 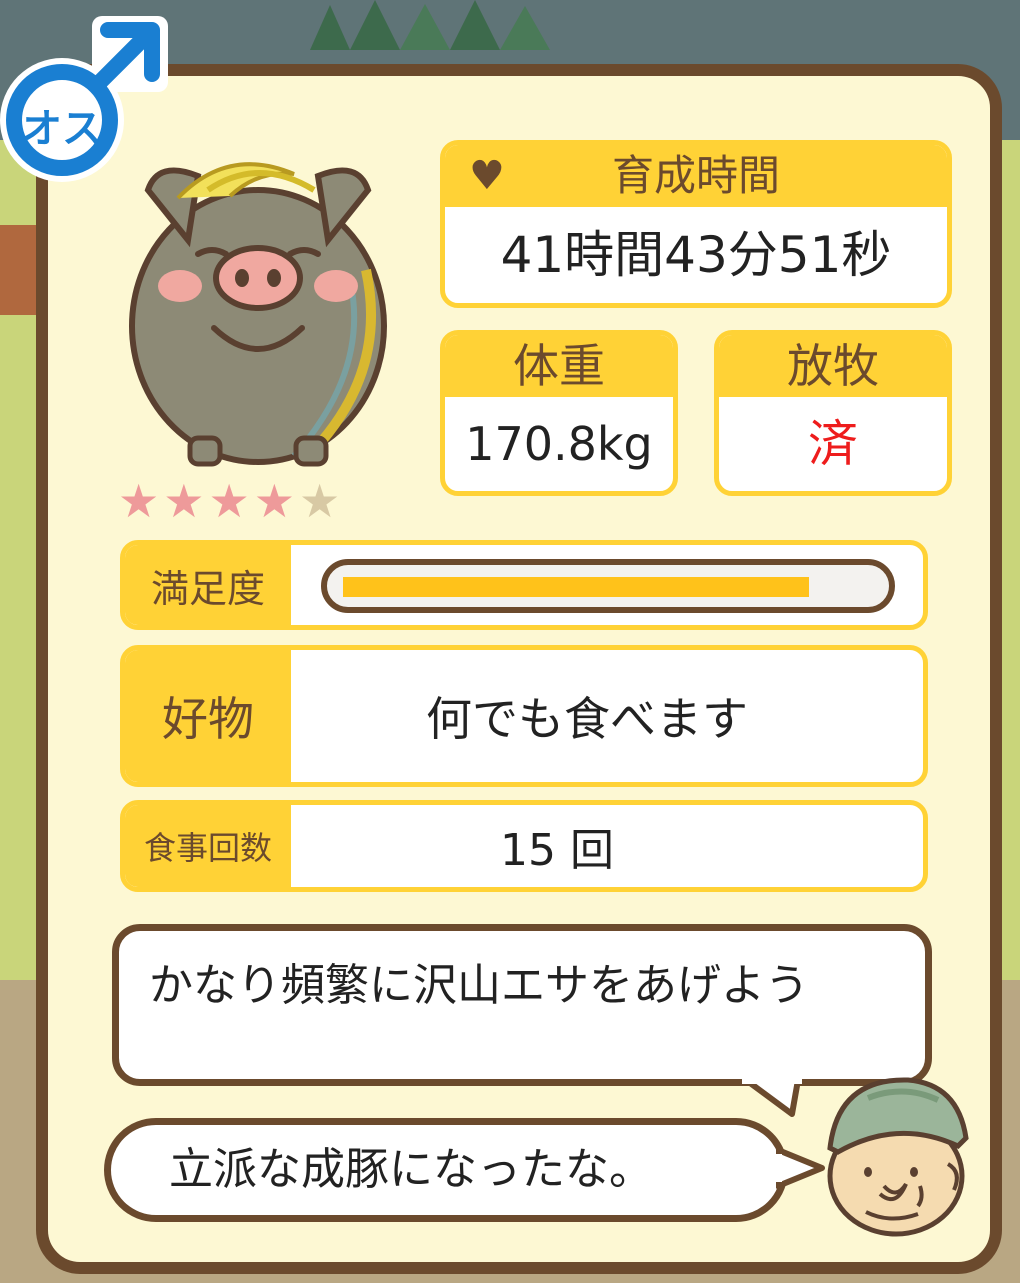 I want to click on heart-icon: ♥, so click(x=487, y=176).